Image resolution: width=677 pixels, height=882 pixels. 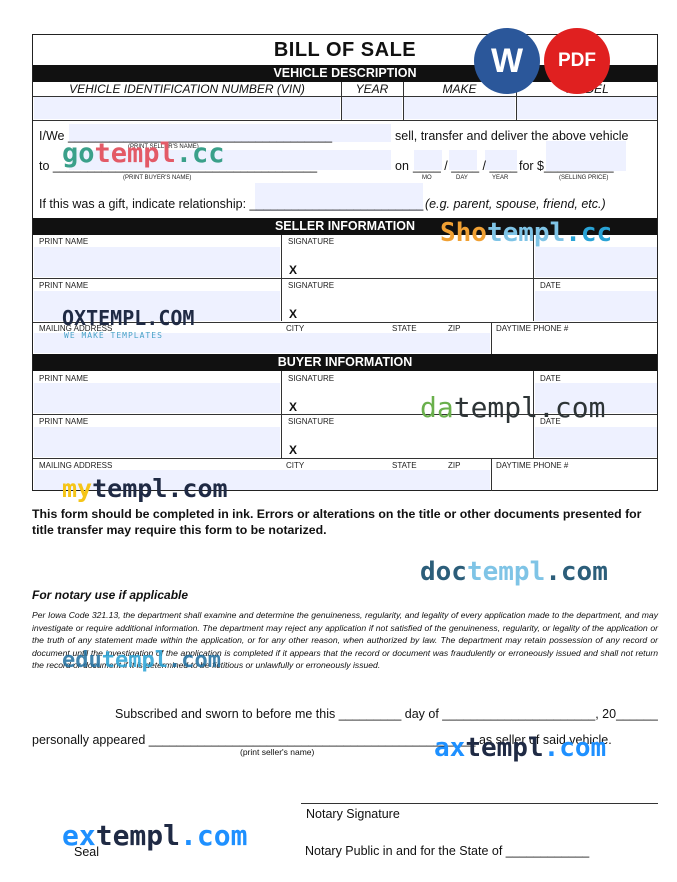 I want to click on buyer-zip-label: ZIP, so click(x=454, y=465).